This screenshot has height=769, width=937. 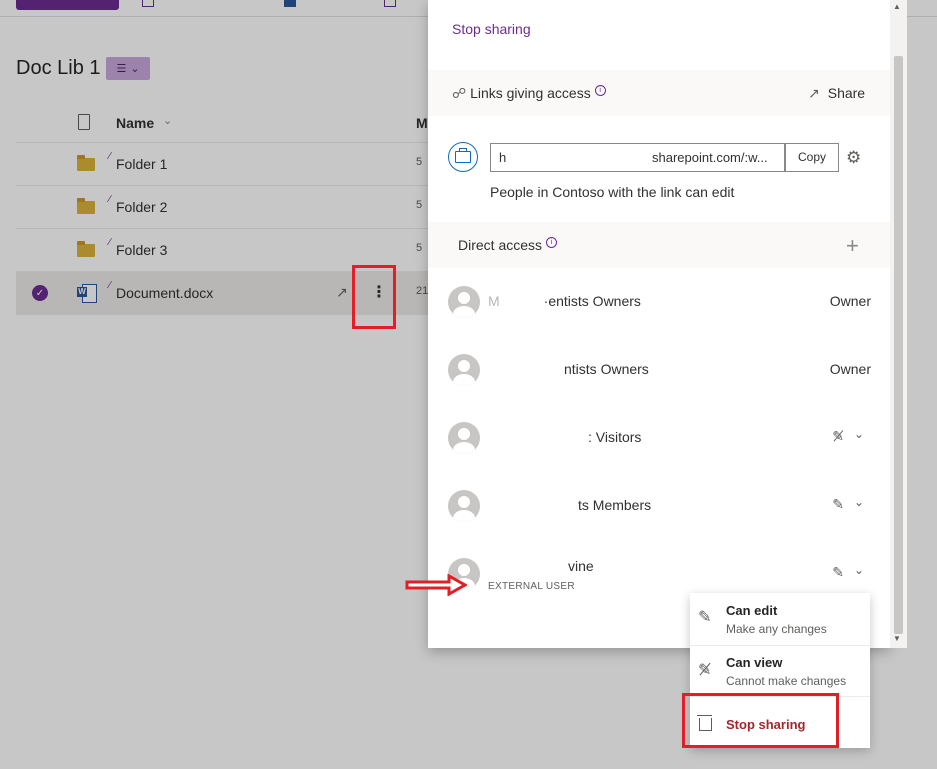 I want to click on gear-icon: ⚙, so click(x=853, y=158).